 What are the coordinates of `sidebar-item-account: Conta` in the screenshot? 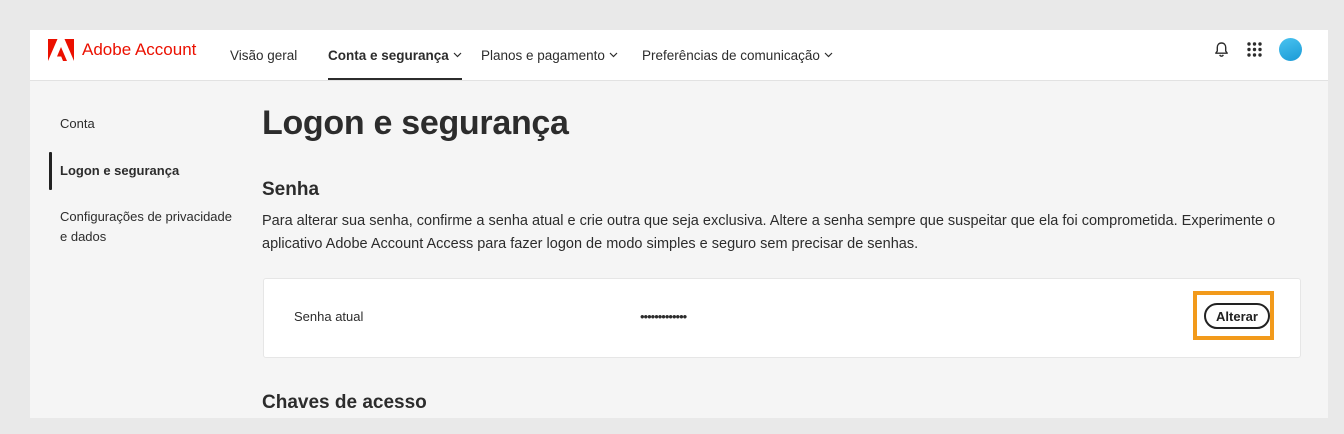 It's located at (77, 124).